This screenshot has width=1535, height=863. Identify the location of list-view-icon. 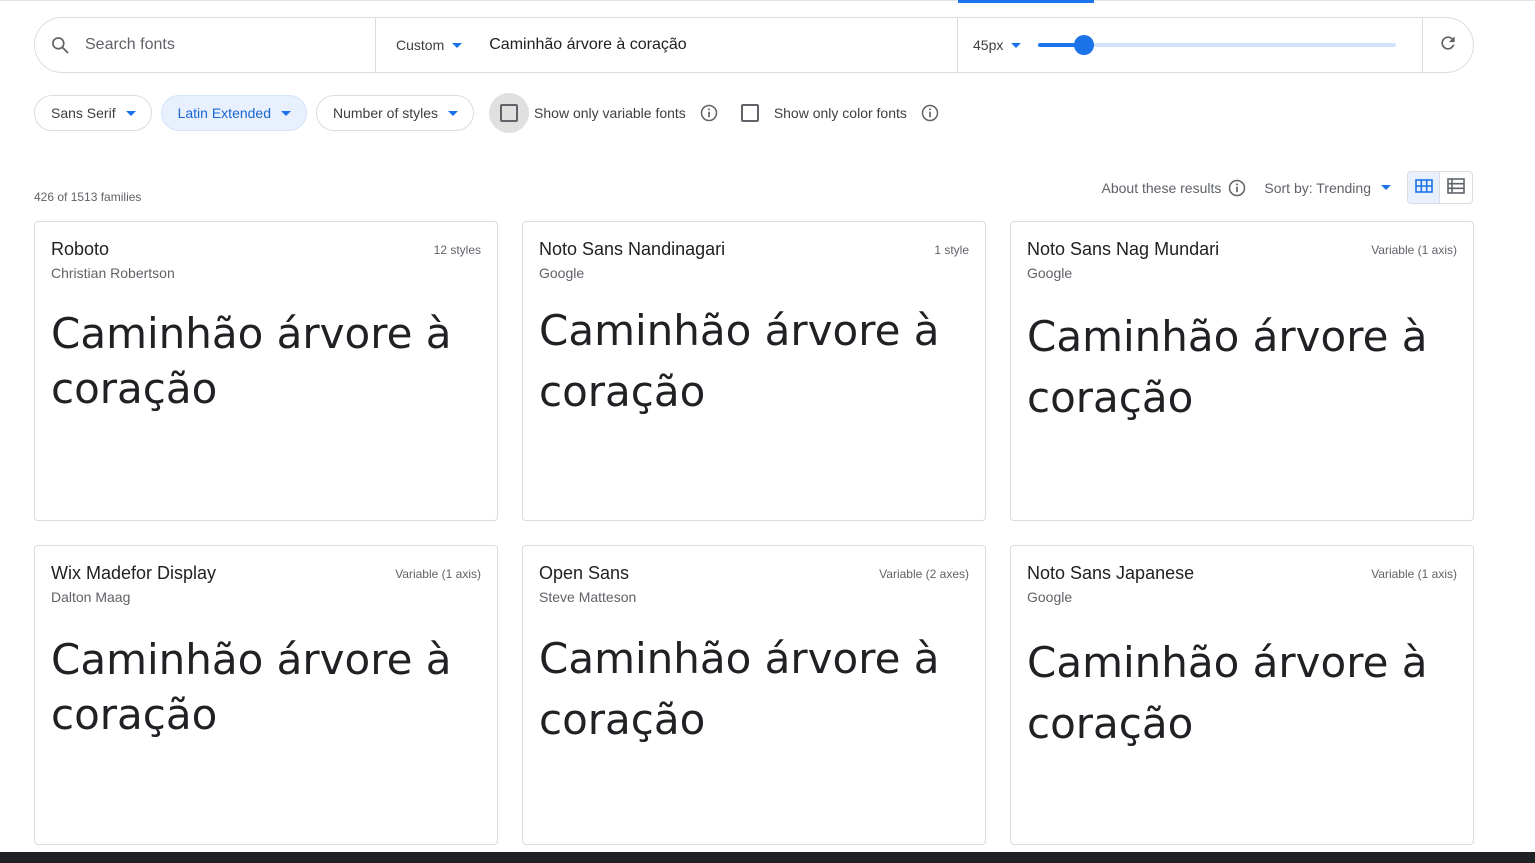
(1456, 187).